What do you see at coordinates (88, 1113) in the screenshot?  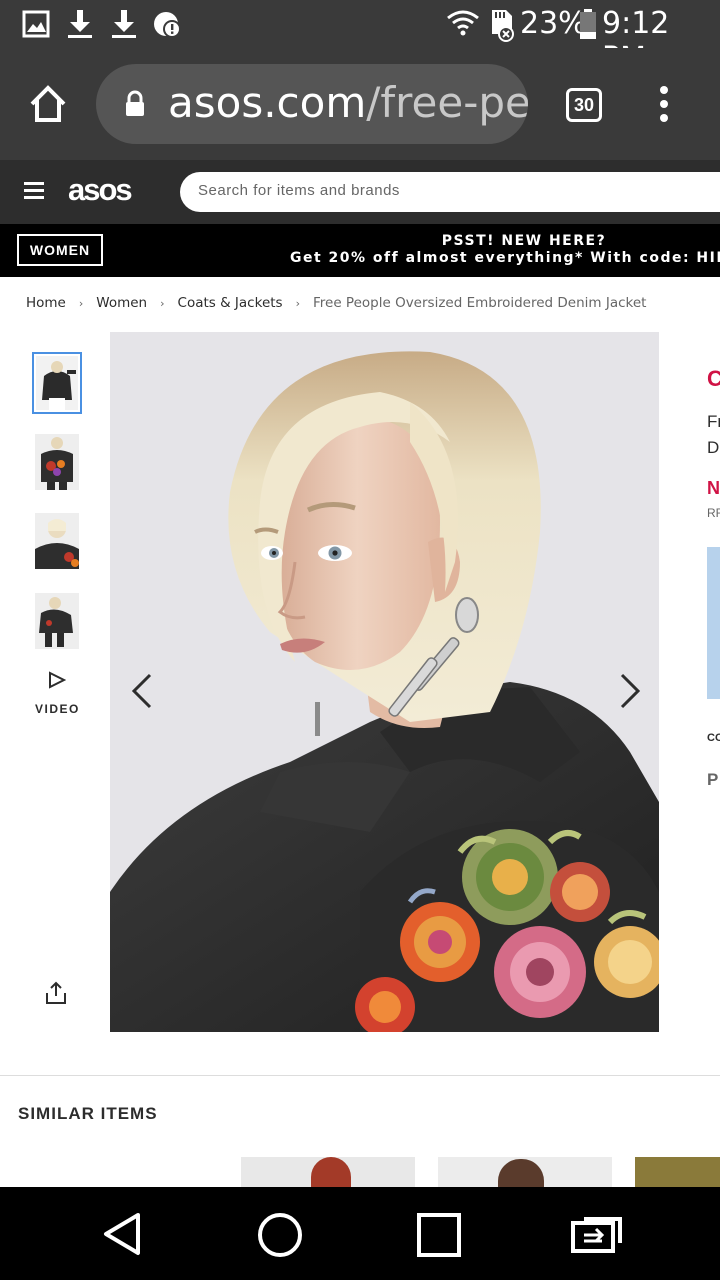 I see `similar-items-heading: SIMILAR ITEMS` at bounding box center [88, 1113].